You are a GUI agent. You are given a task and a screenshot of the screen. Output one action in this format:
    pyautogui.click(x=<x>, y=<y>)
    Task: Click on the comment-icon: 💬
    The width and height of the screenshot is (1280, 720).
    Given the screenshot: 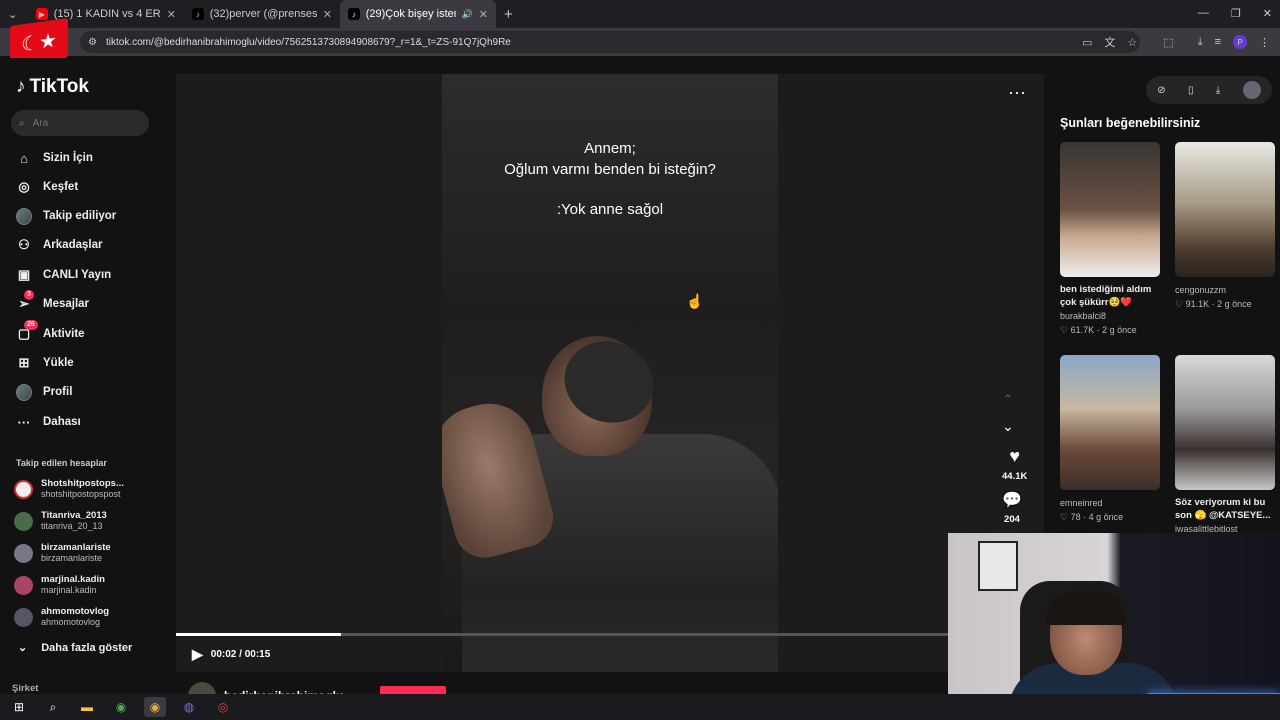 What is the action you would take?
    pyautogui.click(x=1012, y=500)
    